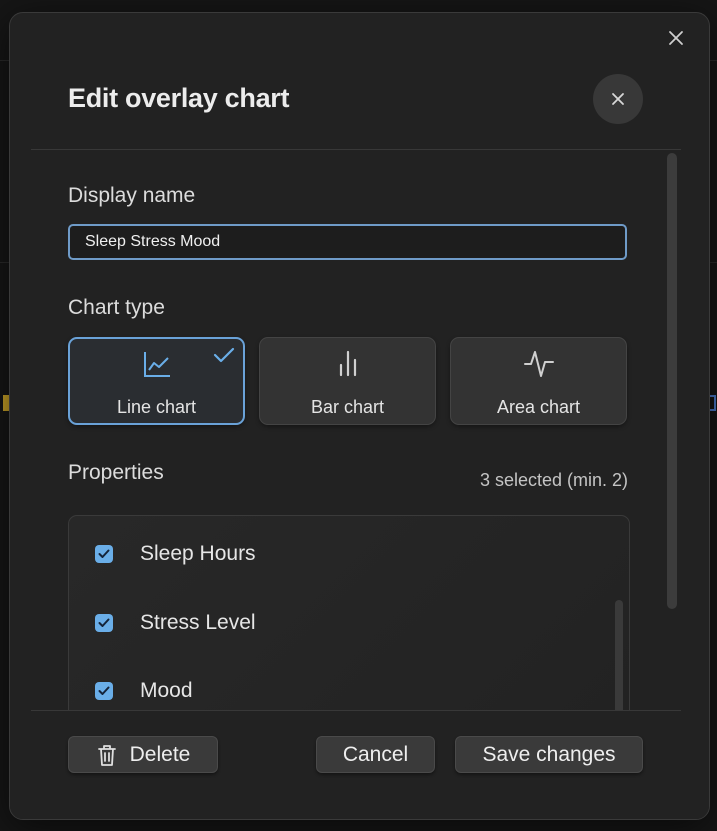 This screenshot has height=831, width=717. Describe the element at coordinates (160, 754) in the screenshot. I see `delete-button-label: Delete` at that location.